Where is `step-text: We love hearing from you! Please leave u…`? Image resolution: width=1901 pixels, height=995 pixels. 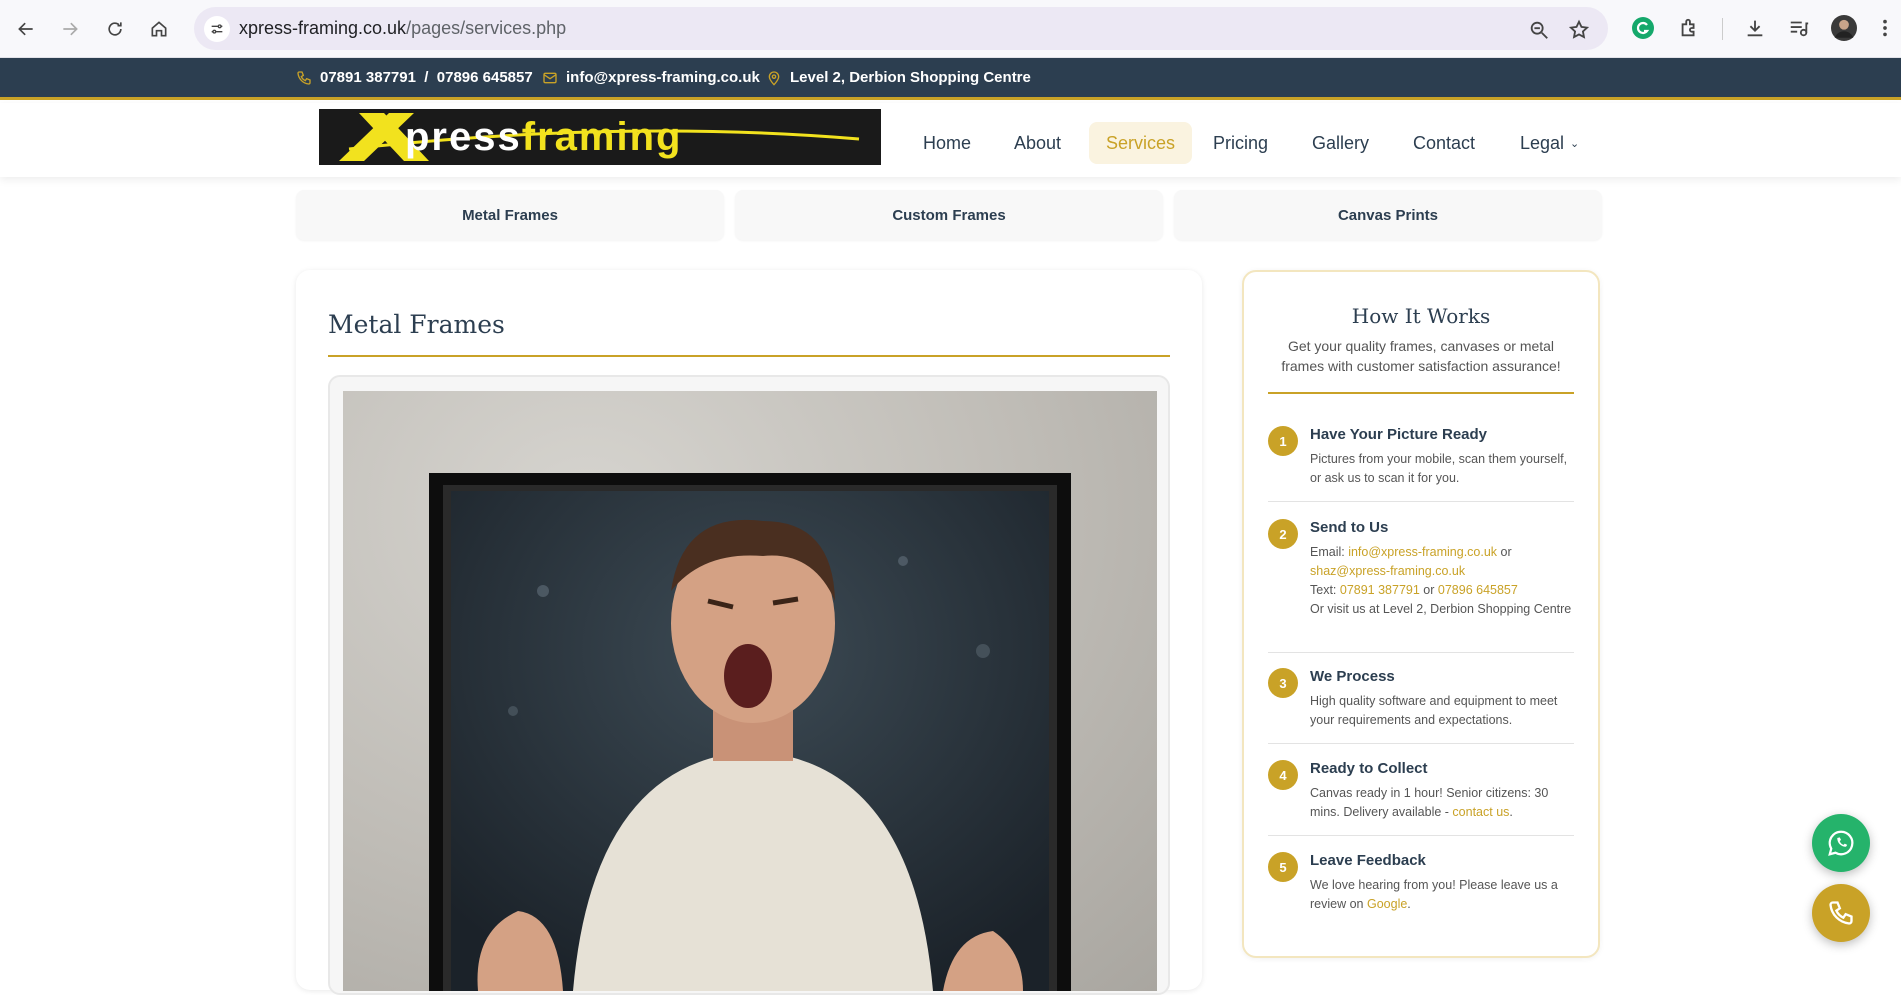 step-text: We love hearing from you! Please leave u… is located at coordinates (1442, 895).